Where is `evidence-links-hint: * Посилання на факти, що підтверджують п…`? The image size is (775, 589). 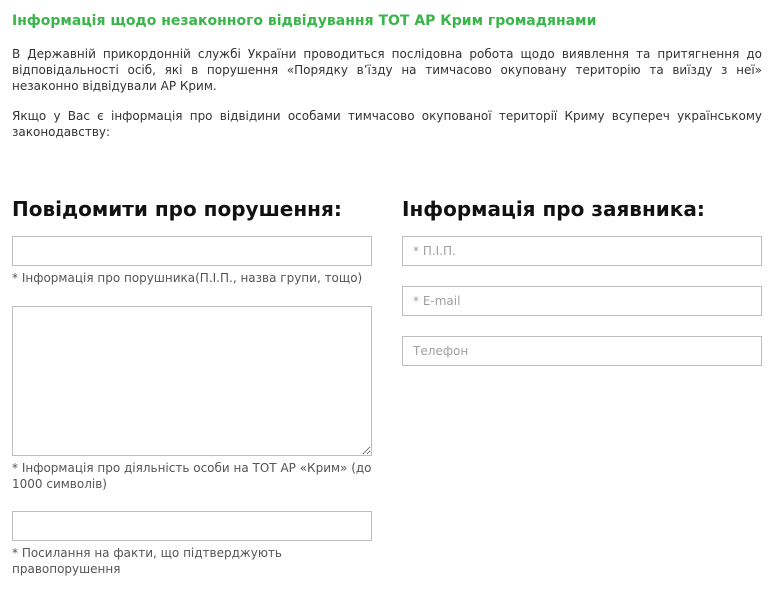 evidence-links-hint: * Посилання на факти, що підтверджують п… is located at coordinates (147, 561).